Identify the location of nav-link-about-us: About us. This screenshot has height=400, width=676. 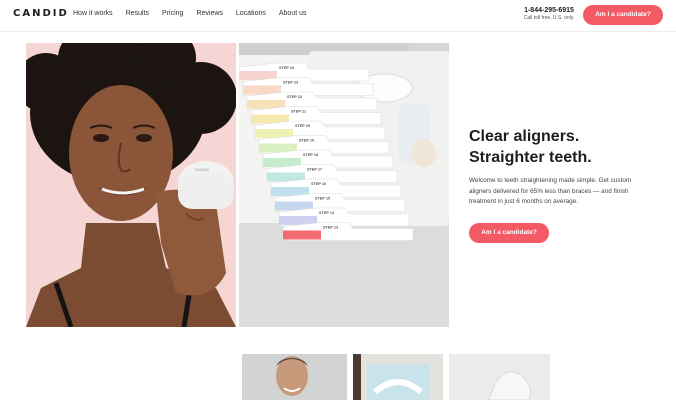
(293, 13).